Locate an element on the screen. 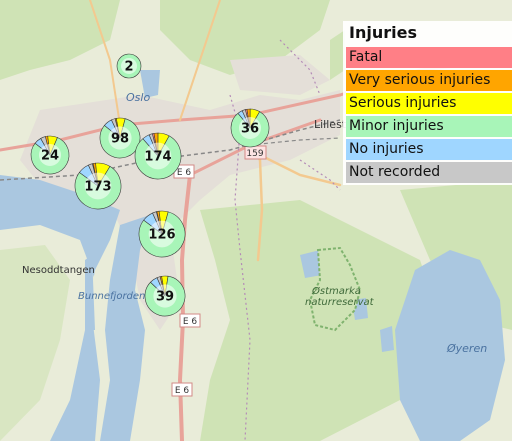 The height and width of the screenshot is (441, 512). label-naturreservat: naturreservat is located at coordinates (340, 302).